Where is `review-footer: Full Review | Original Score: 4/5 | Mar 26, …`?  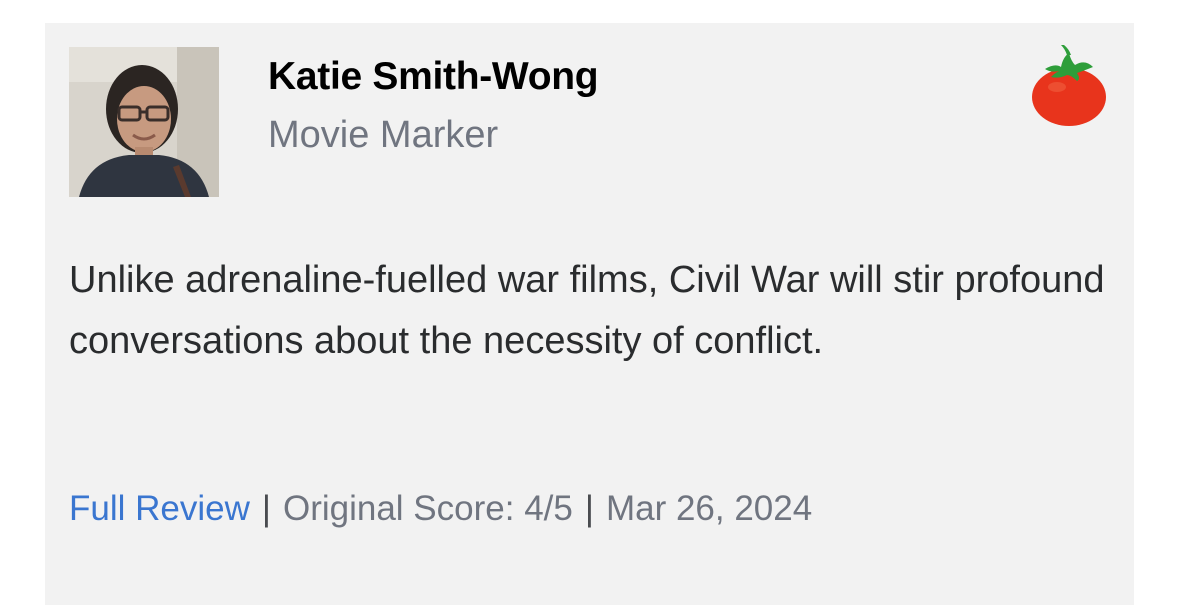 review-footer: Full Review | Original Score: 4/5 | Mar 26, … is located at coordinates (440, 509).